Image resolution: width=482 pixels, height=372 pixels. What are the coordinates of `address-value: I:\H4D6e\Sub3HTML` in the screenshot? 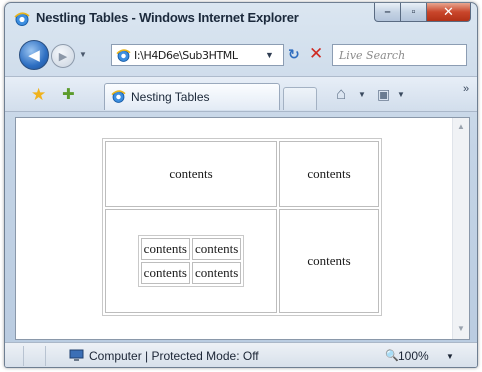 It's located at (186, 55).